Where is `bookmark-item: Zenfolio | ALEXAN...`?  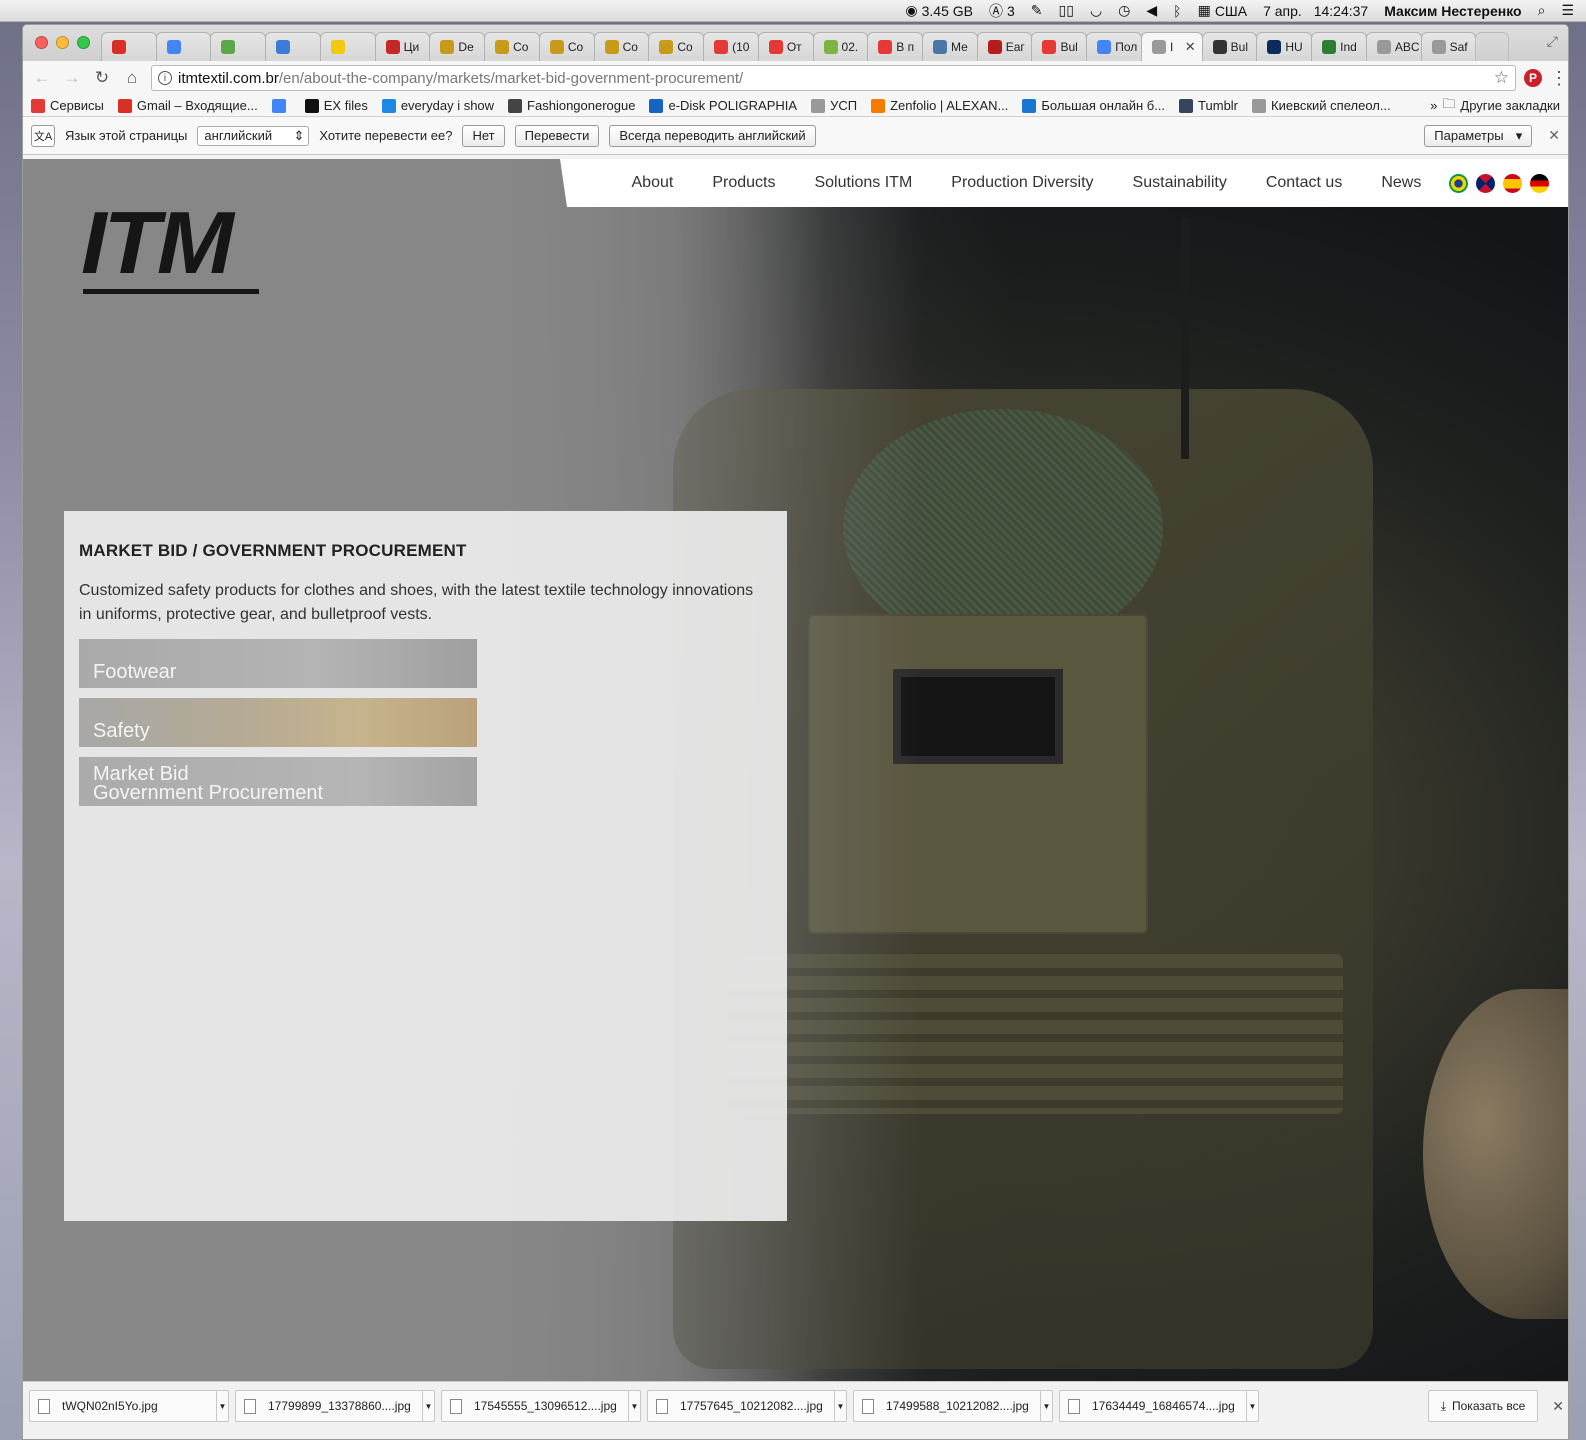
bookmark-item: Zenfolio | ALEXAN... is located at coordinates (939, 105).